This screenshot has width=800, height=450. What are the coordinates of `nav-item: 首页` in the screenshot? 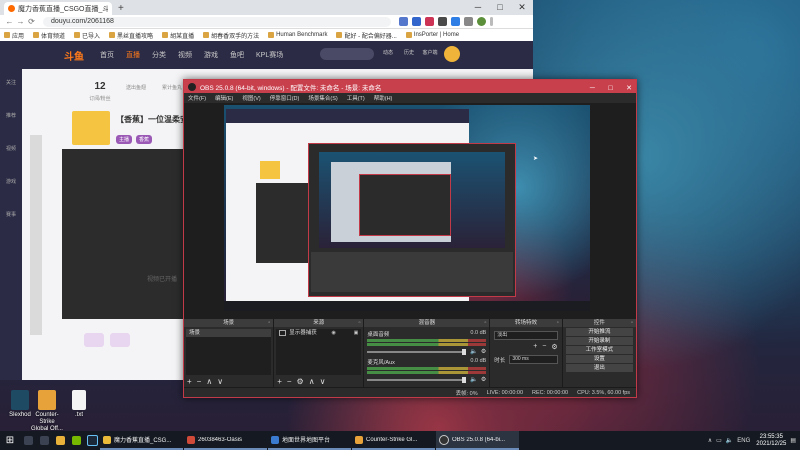 It's located at (107, 55).